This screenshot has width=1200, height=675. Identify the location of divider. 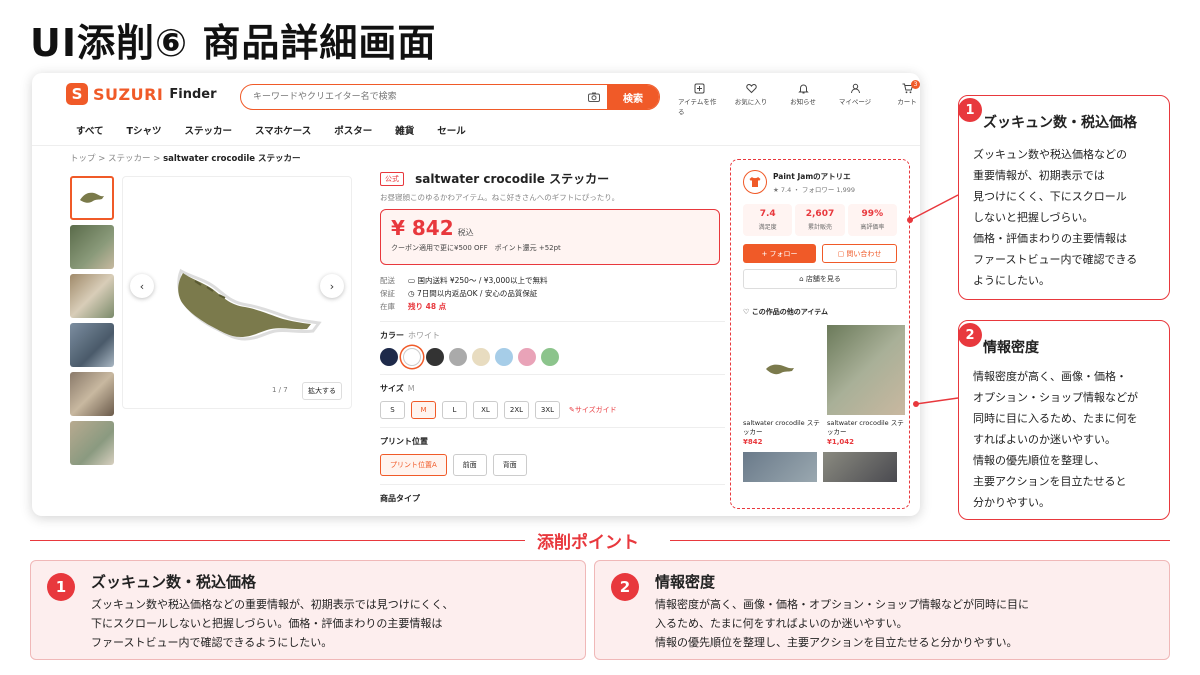
(552, 484).